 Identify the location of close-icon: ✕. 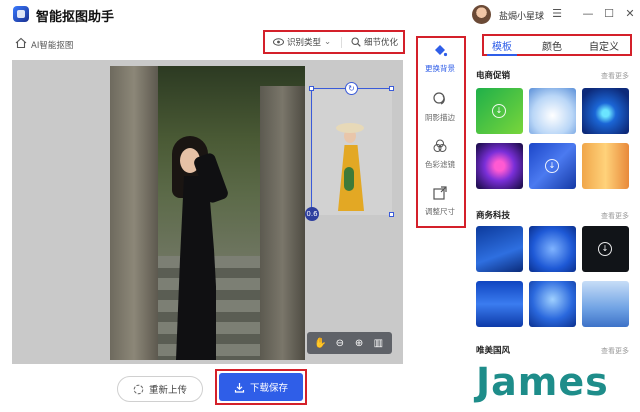
(630, 14).